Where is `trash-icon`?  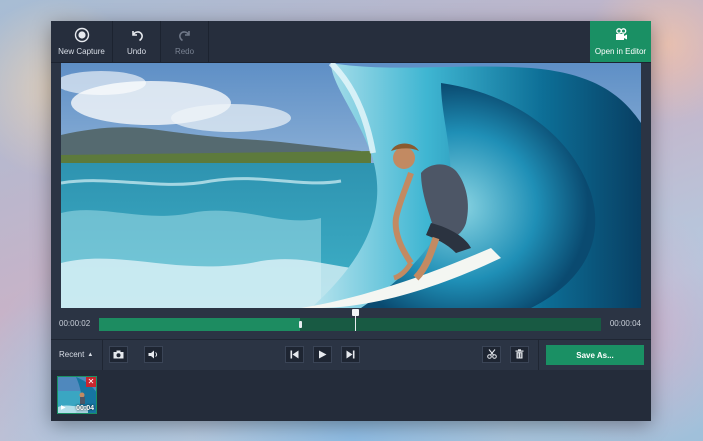 trash-icon is located at coordinates (519, 355).